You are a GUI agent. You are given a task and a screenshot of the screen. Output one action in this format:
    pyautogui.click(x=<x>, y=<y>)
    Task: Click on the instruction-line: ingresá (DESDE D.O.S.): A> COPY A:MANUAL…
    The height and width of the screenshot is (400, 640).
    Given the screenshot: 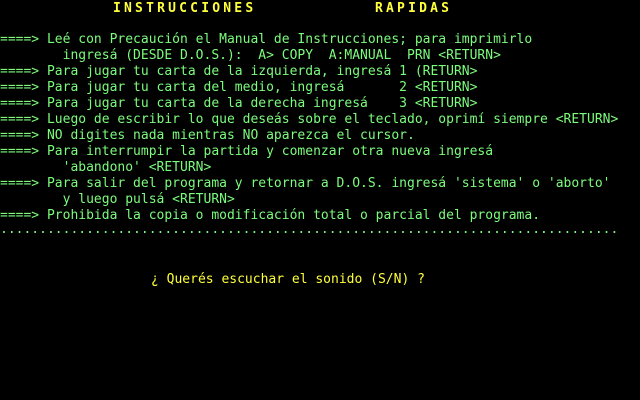 What is the action you would take?
    pyautogui.click(x=250, y=55)
    